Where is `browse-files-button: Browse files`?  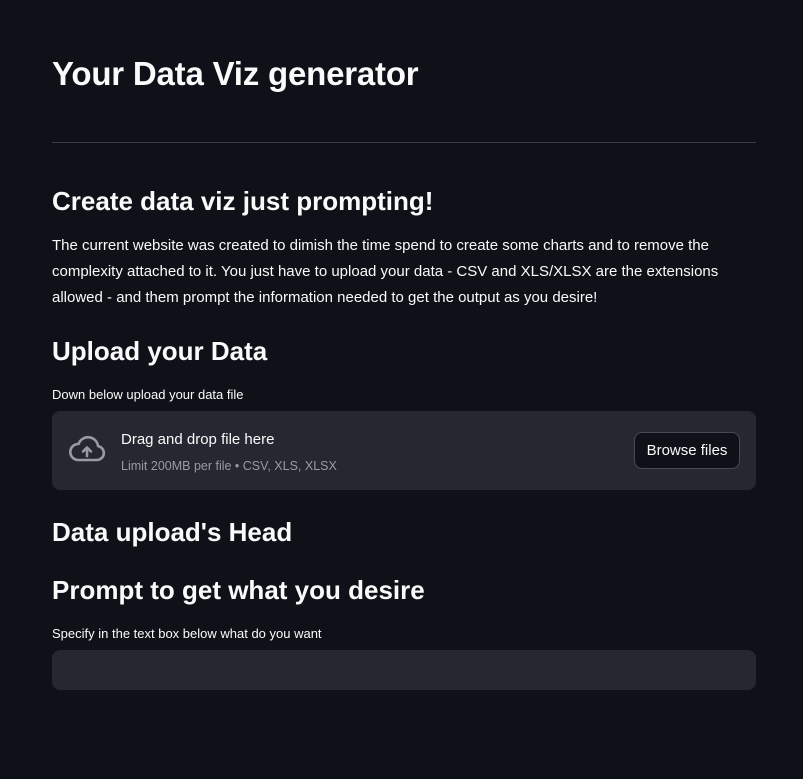 browse-files-button: Browse files is located at coordinates (687, 450).